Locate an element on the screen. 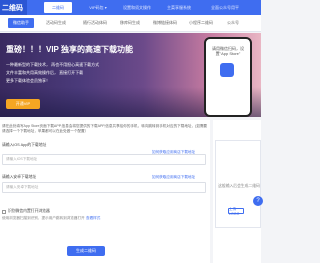  top-nav: 二维码 二维码 VIP码包 ▾ 设置和须文操作 主菜享服系统 全面公众号用平 is located at coordinates (130, 7).